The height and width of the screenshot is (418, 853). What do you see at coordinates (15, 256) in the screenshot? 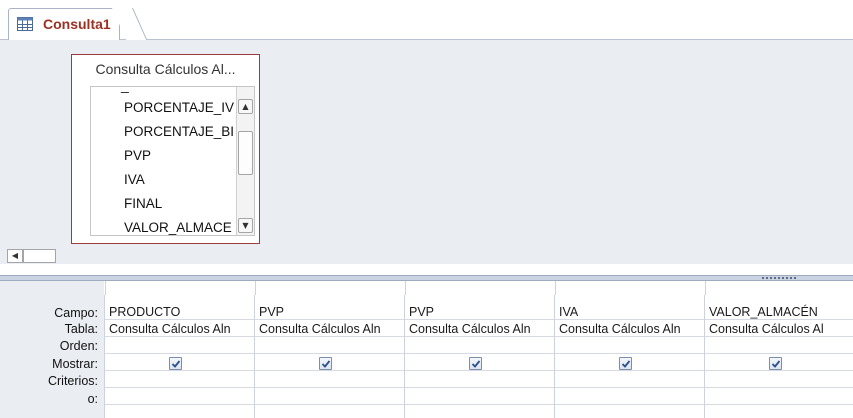
I see `scroll-left-icon: ◀` at bounding box center [15, 256].